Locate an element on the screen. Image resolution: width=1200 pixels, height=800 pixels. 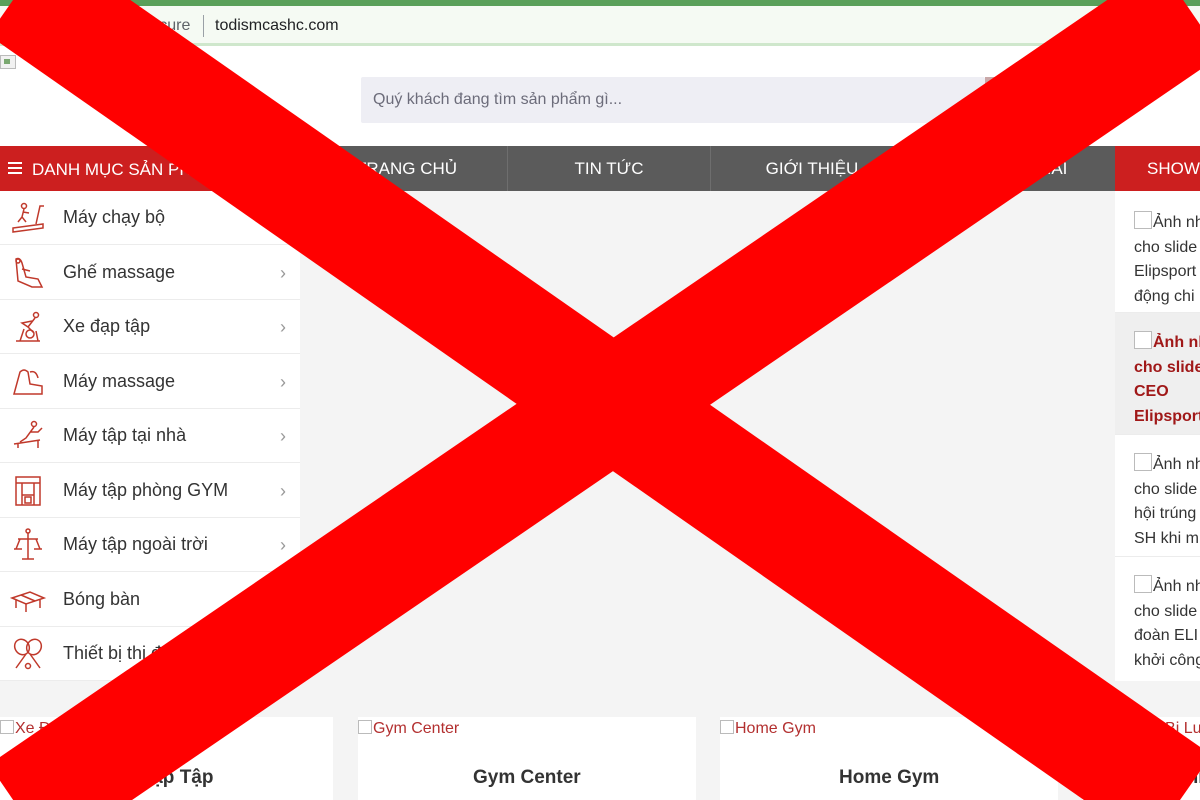
sidebar-item-competition-equipment: Thiết bị thi đấu is located at coordinates (150, 654).